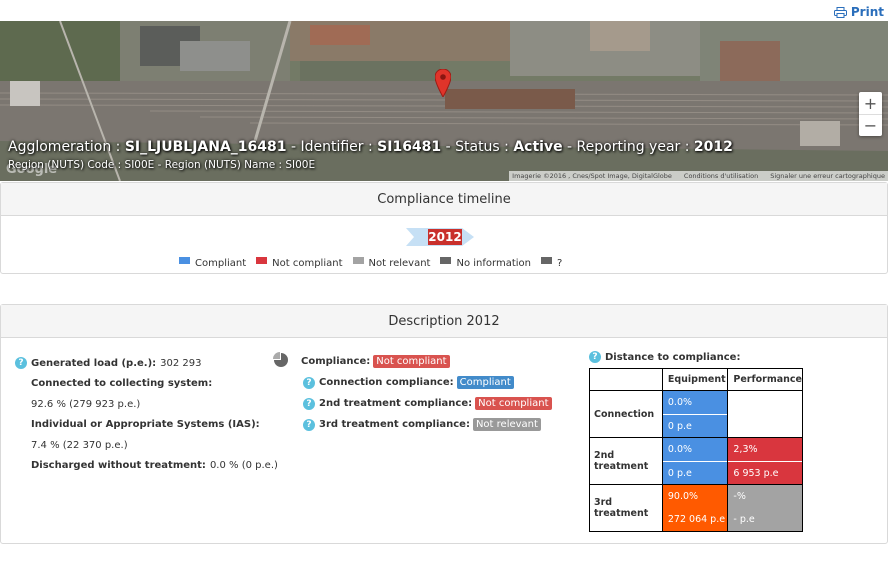 Image resolution: width=888 pixels, height=562 pixels. Describe the element at coordinates (626, 508) in the screenshot. I see `row-label-3rd-treatment: 3rd treatment` at that location.